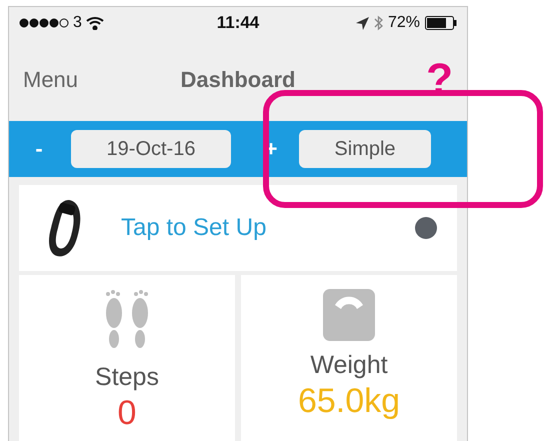 This screenshot has height=441, width=546. I want to click on previous-day-button: -, so click(39, 149).